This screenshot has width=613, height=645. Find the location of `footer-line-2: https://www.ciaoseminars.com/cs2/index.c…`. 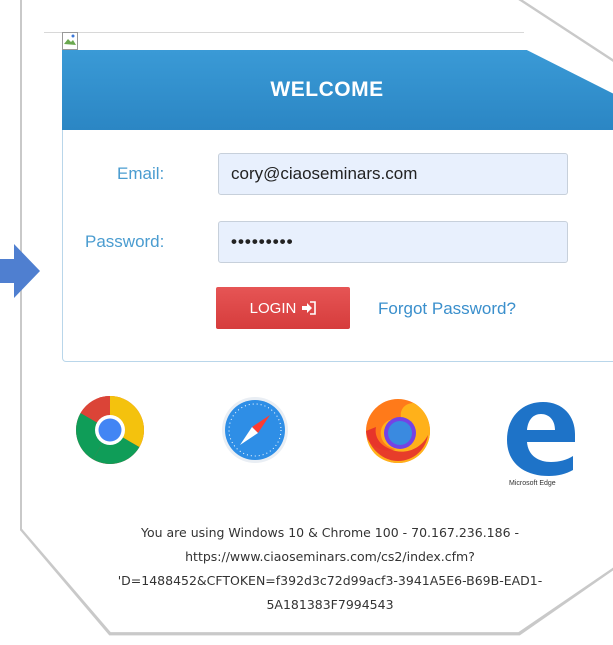

footer-line-2: https://www.ciaoseminars.com/cs2/index.c… is located at coordinates (330, 556).